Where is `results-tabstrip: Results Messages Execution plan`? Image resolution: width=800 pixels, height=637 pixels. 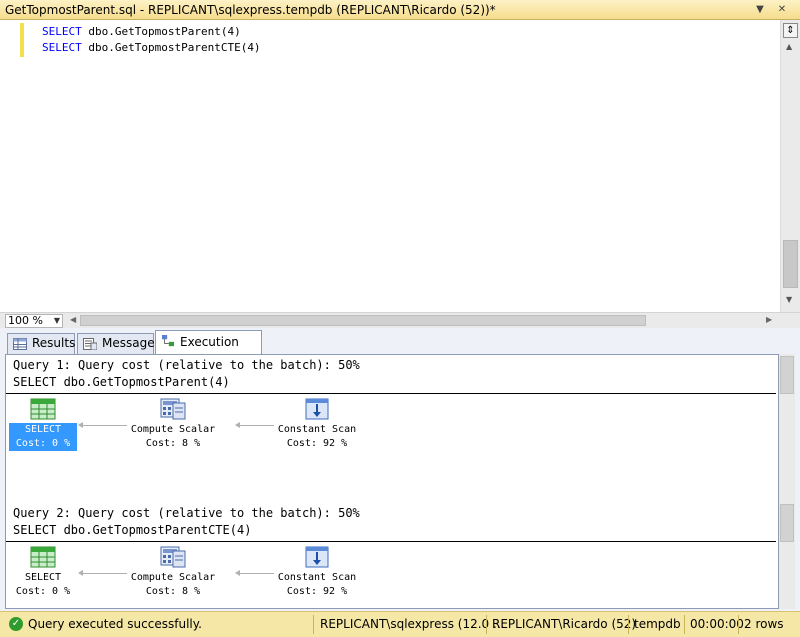
results-tabstrip: Results Messages Execution plan is located at coordinates (400, 350).